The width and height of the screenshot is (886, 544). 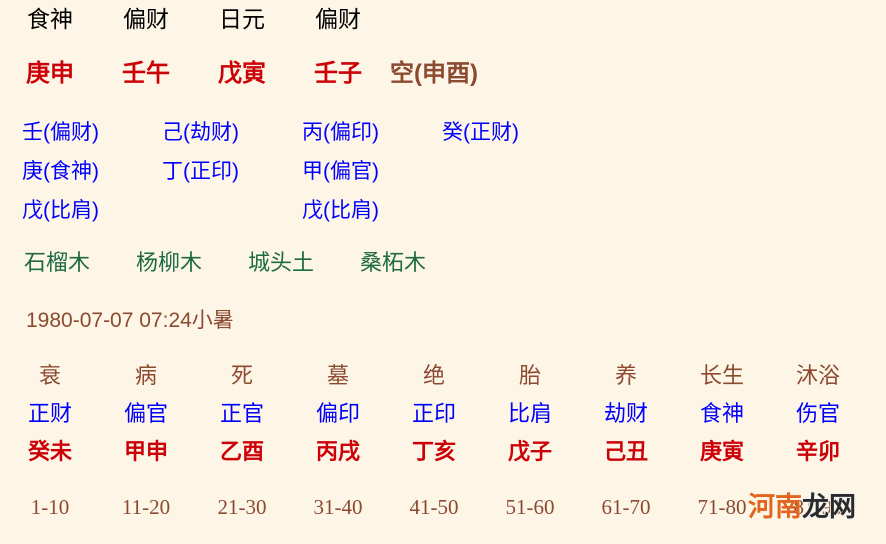 What do you see at coordinates (433, 375) in the screenshot?
I see `luck-stage-cell: 绝` at bounding box center [433, 375].